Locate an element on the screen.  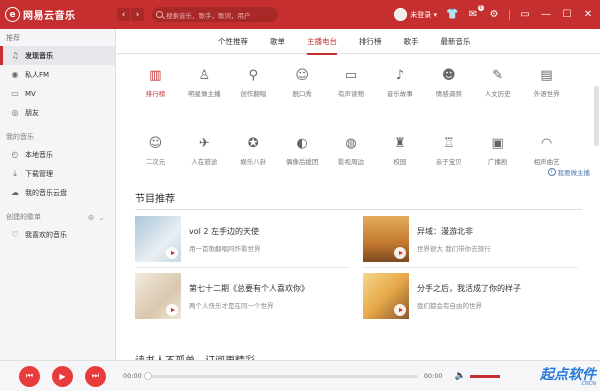
sidebar-item: ◴ 本地音乐 is located at coordinates (57, 154).